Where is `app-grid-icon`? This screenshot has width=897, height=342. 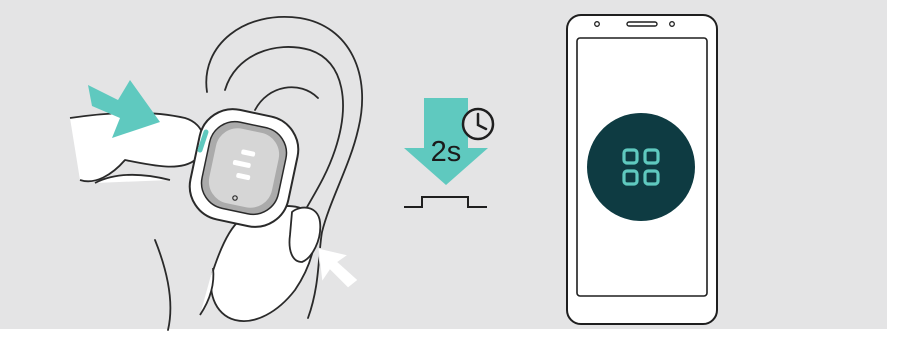 app-grid-icon is located at coordinates (641, 167).